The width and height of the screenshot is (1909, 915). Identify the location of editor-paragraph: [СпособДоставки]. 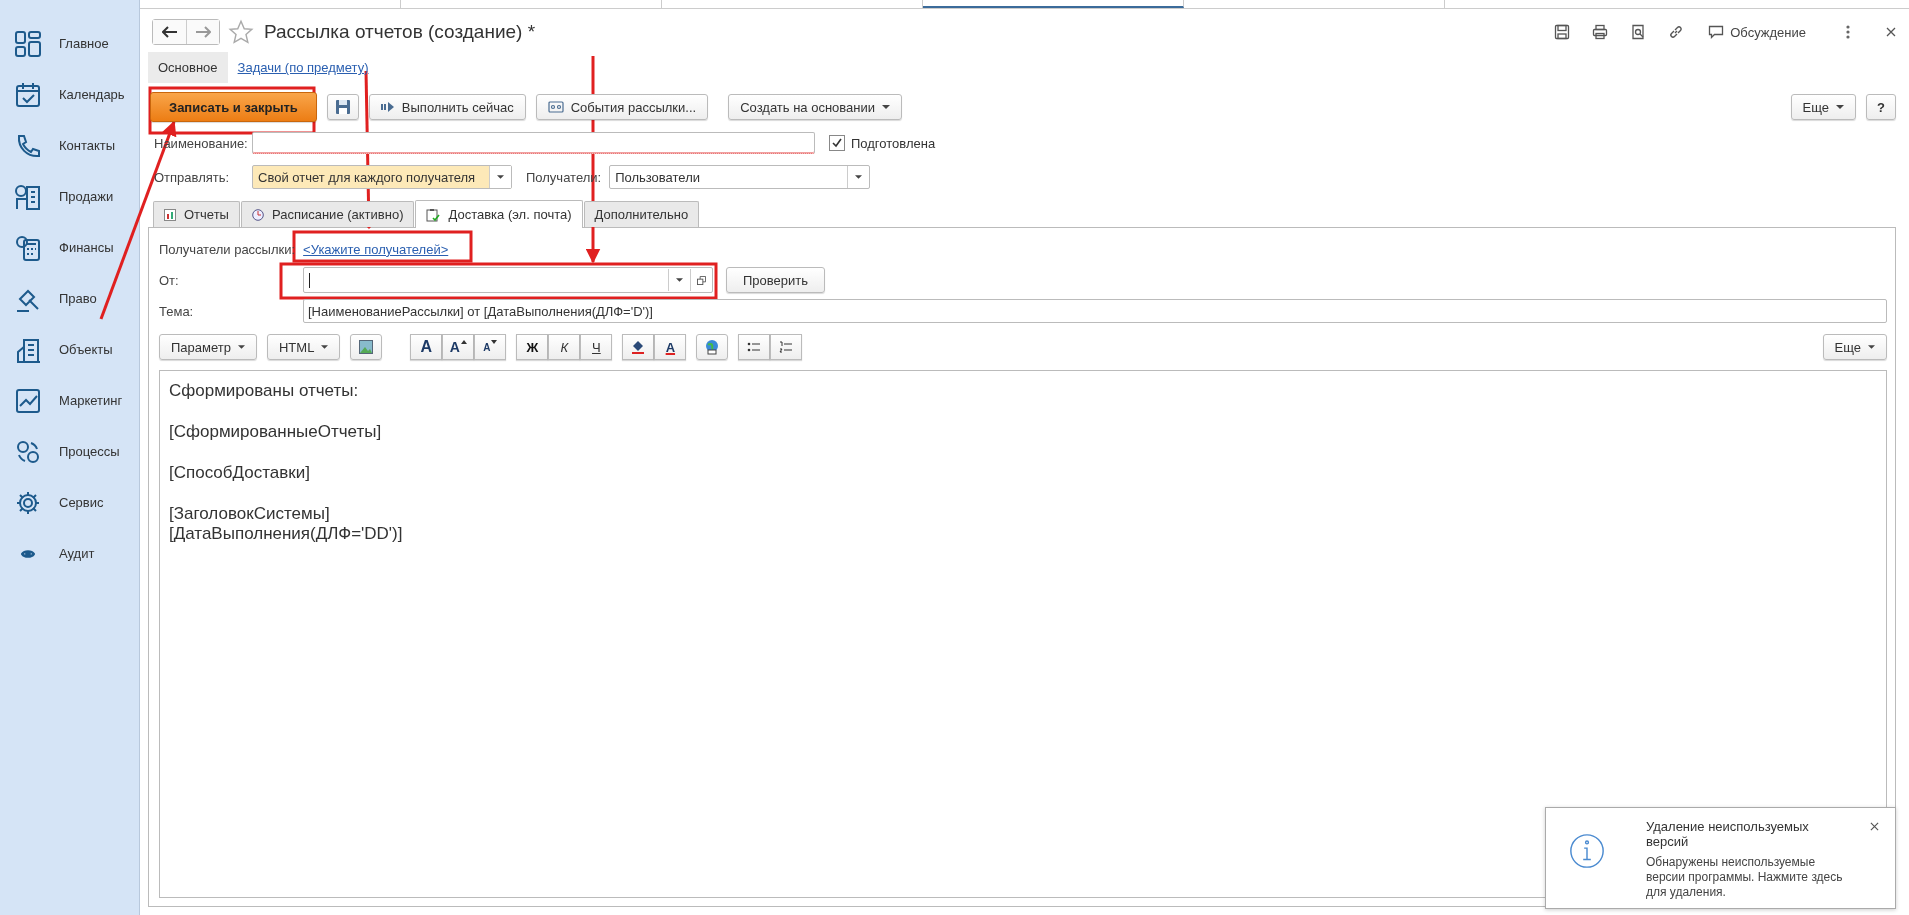
(240, 473).